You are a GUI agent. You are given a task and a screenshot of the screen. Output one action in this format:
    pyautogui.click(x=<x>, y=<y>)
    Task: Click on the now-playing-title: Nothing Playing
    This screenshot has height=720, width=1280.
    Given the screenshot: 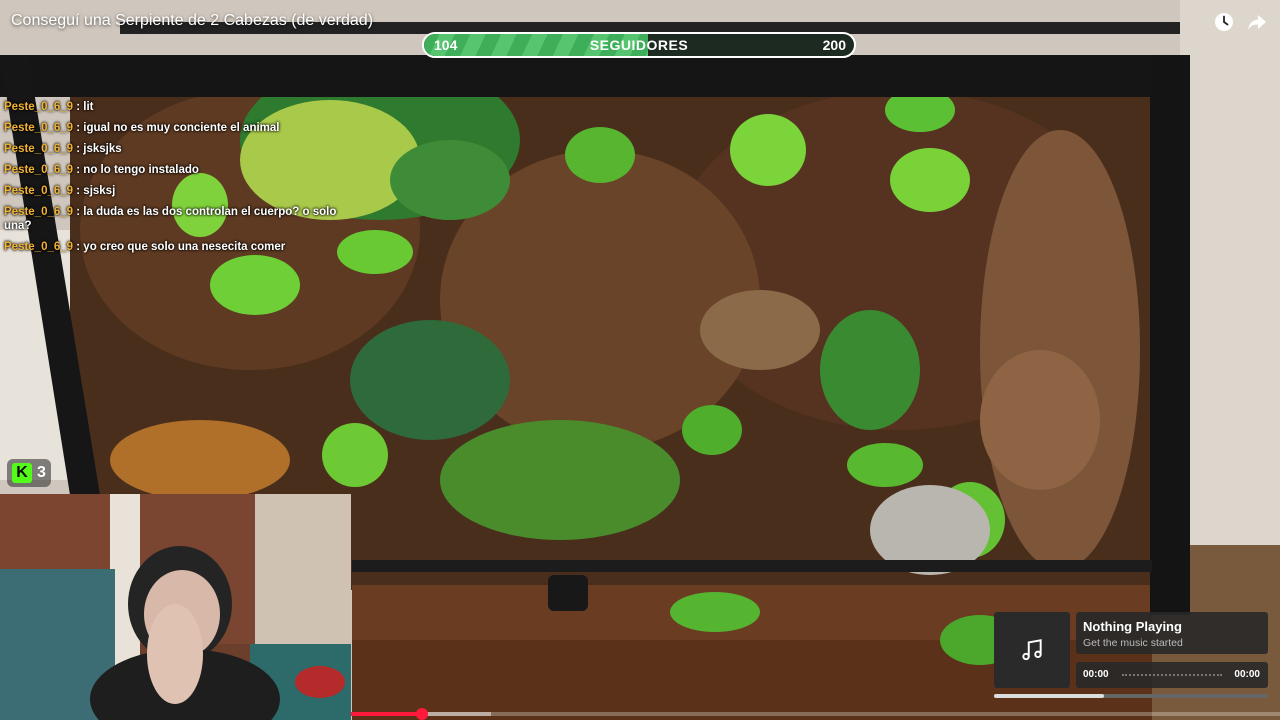 What is the action you would take?
    pyautogui.click(x=1132, y=626)
    